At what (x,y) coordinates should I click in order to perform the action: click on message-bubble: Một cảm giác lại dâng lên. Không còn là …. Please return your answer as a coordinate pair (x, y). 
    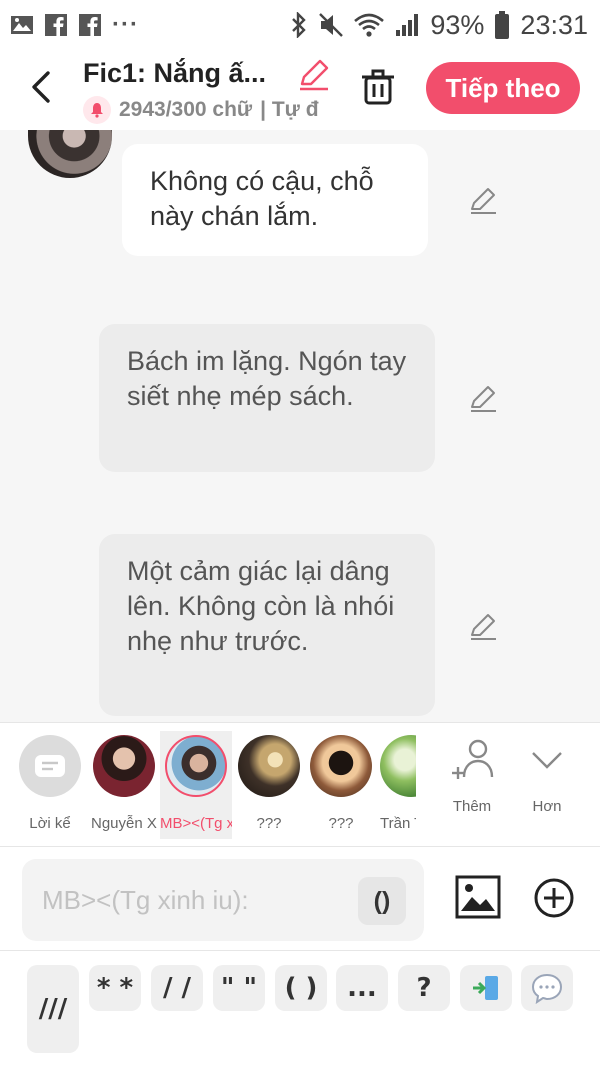
    Looking at the image, I should click on (267, 625).